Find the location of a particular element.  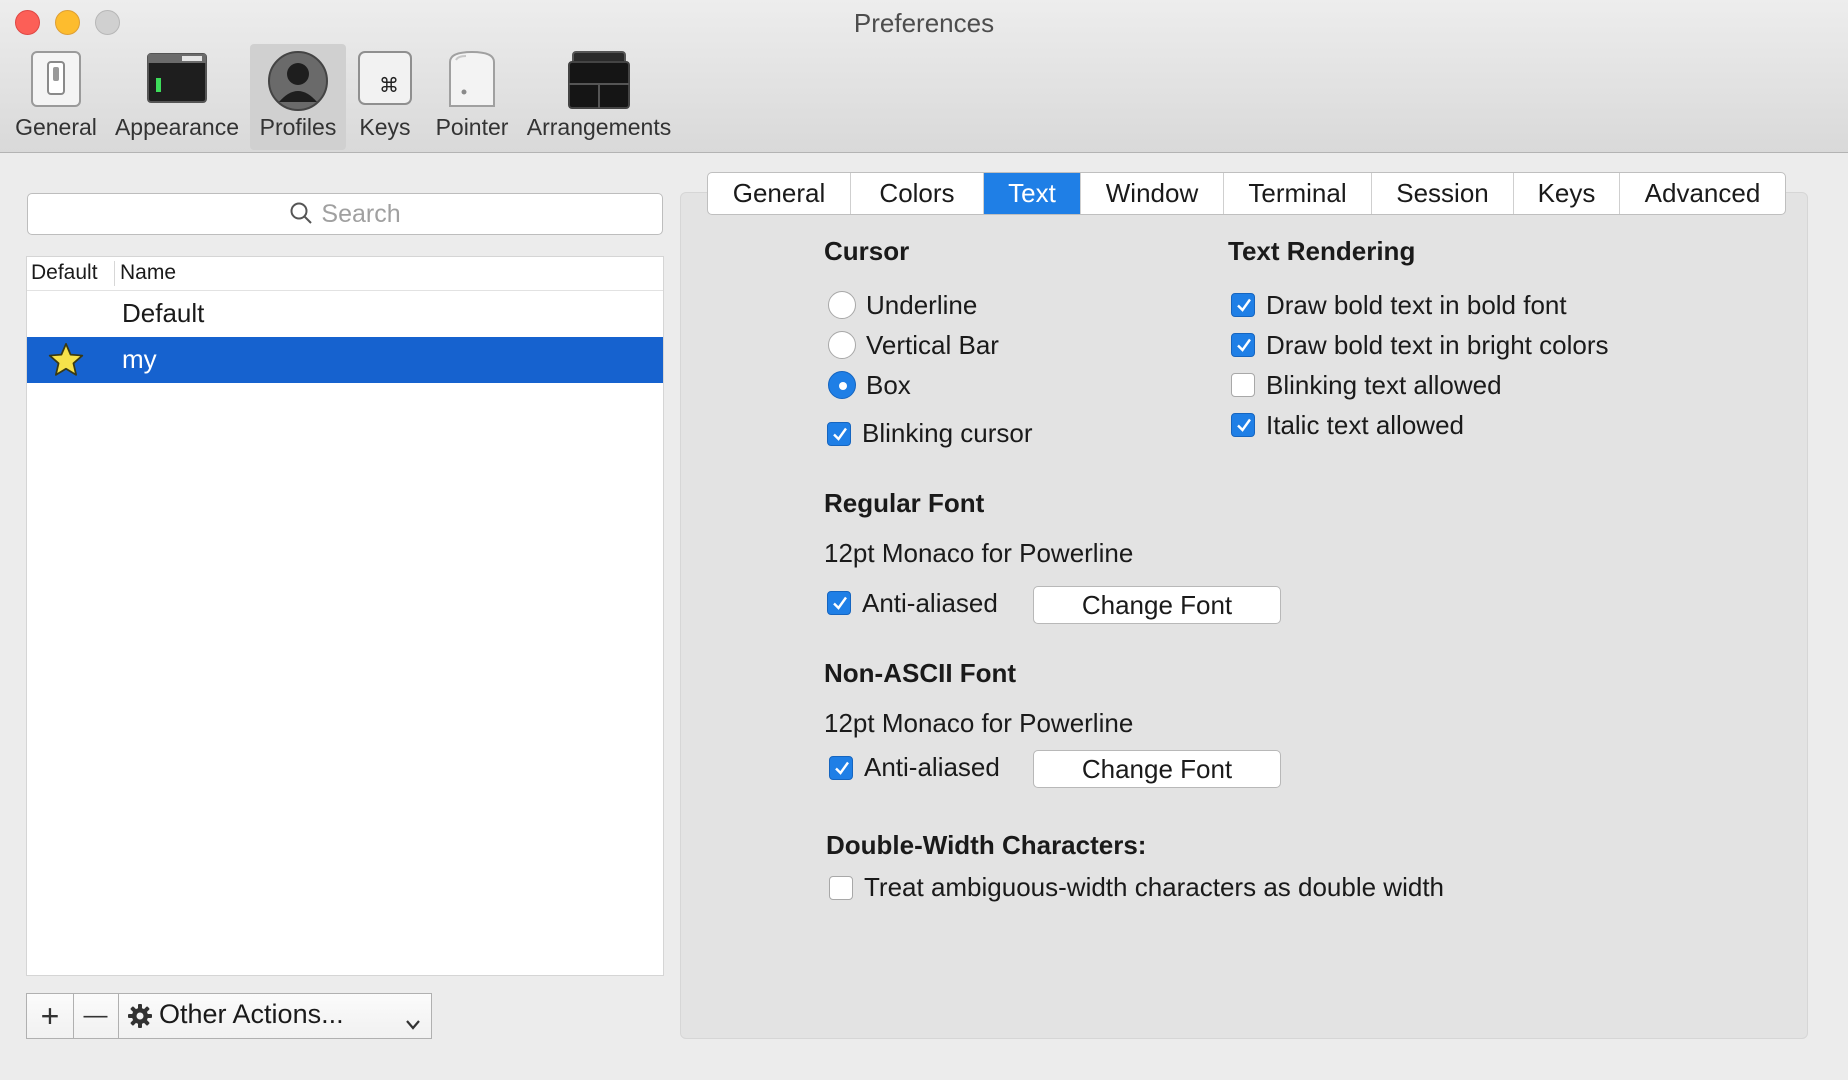

toolbar-keys: ⌘ Keys is located at coordinates (385, 97).